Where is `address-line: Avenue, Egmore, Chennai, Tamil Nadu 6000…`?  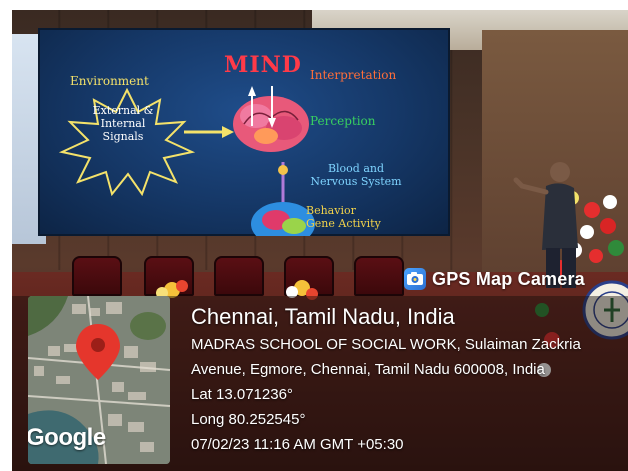 address-line: Avenue, Egmore, Chennai, Tamil Nadu 6000… is located at coordinates (368, 369).